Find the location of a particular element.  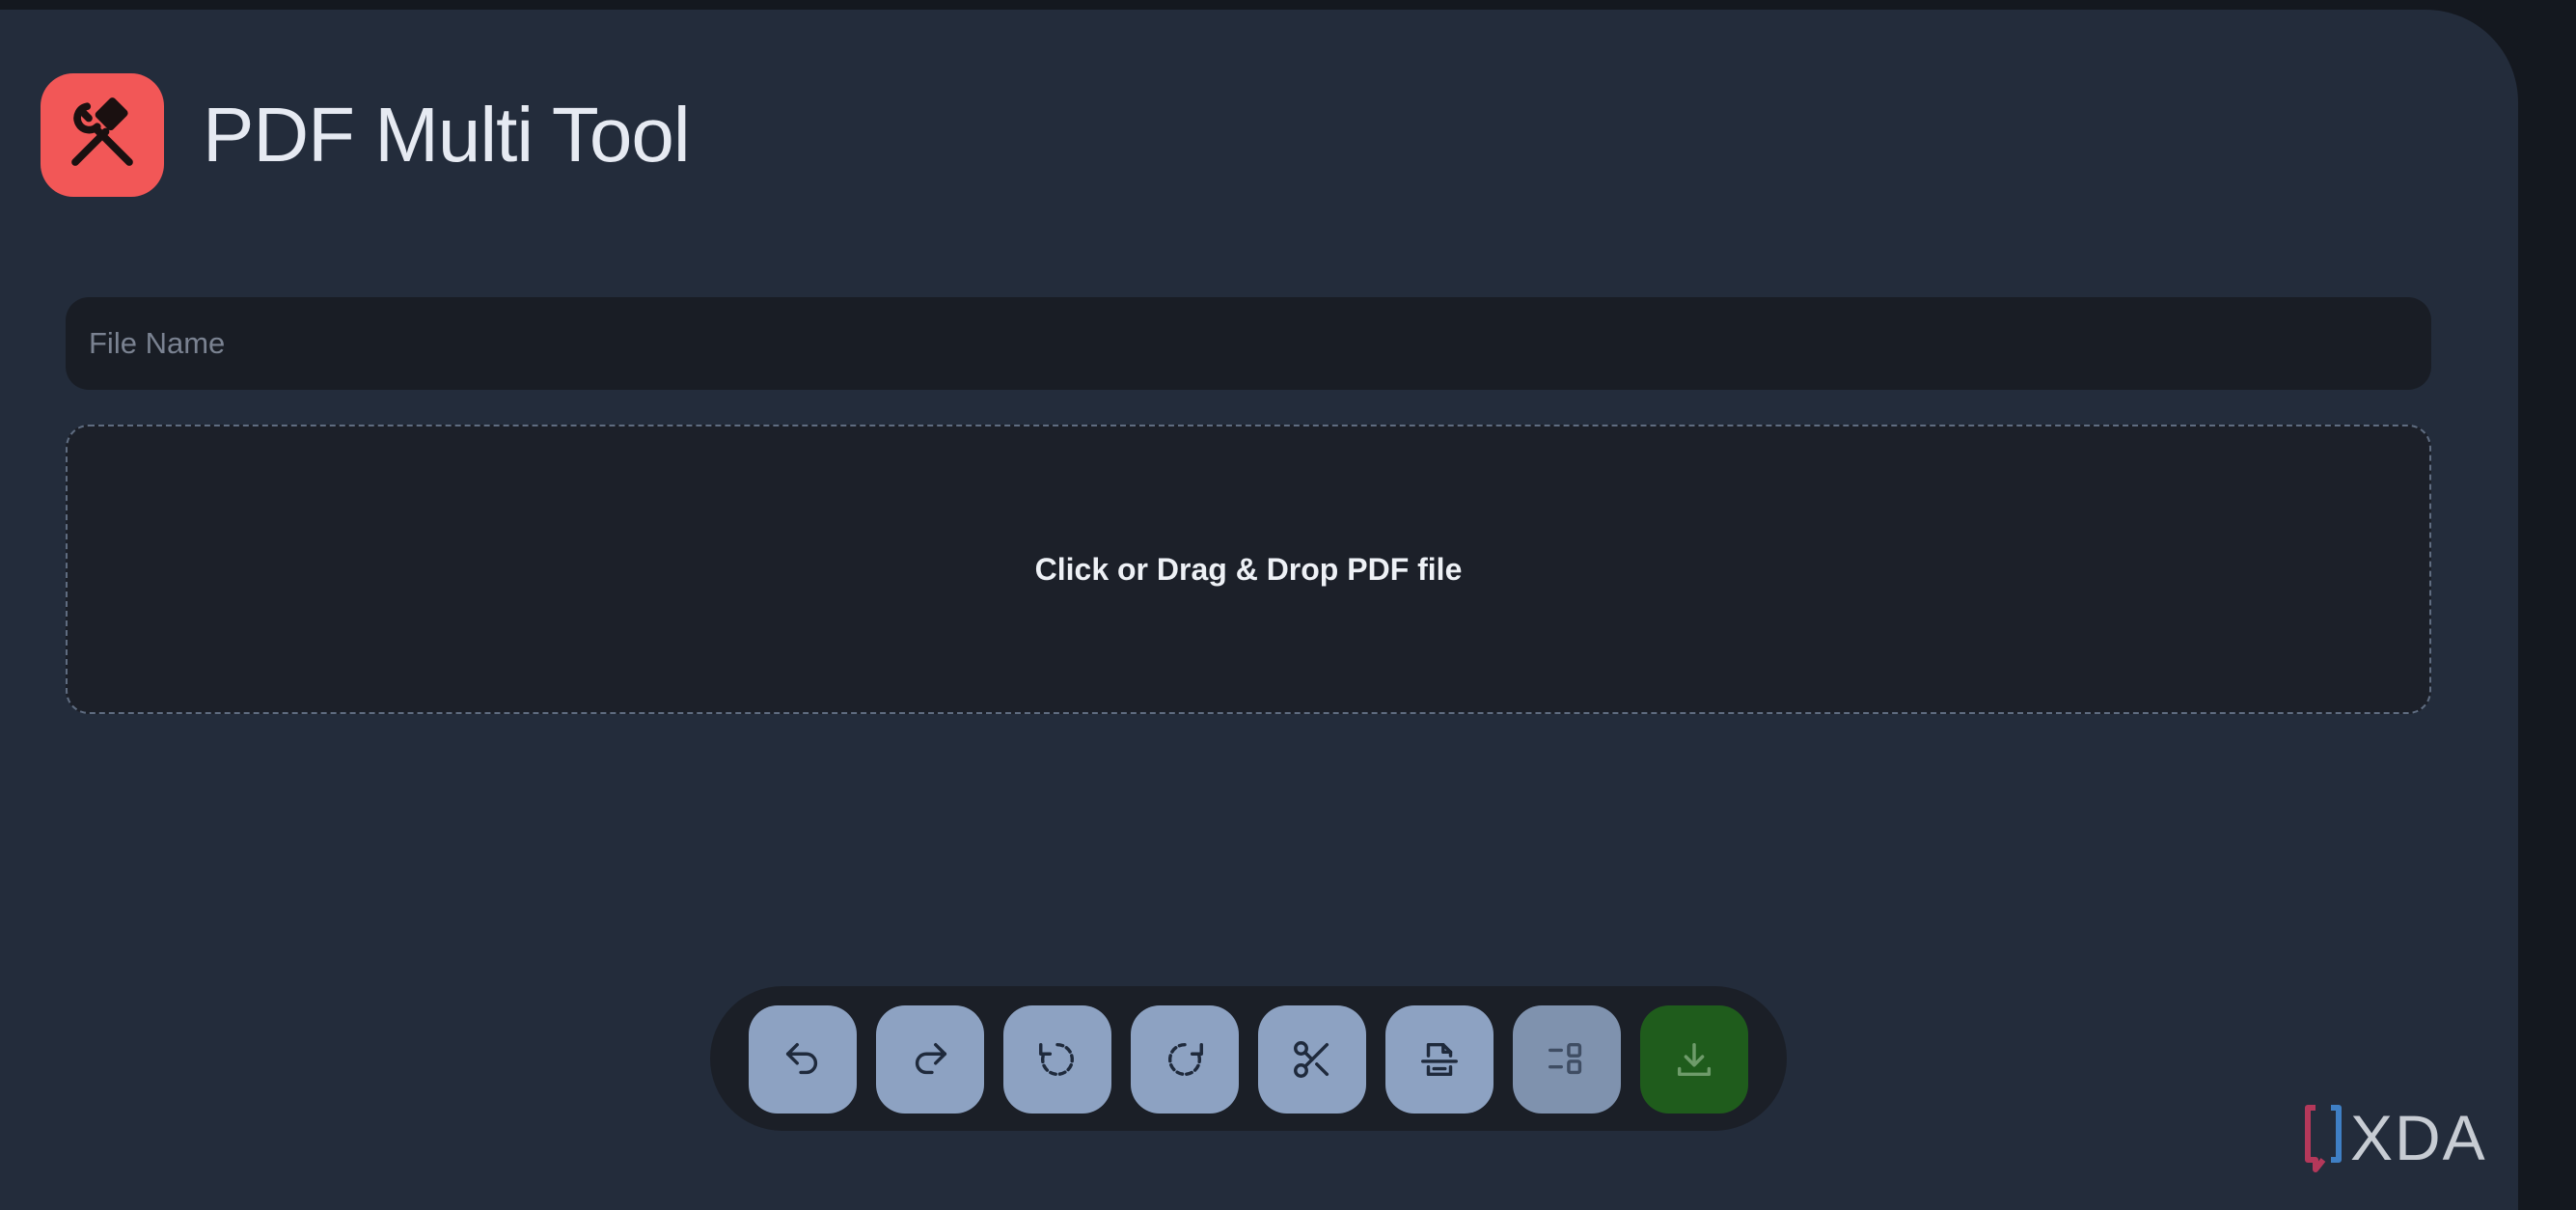

xda-watermark: XDA is located at coordinates (2396, 1138).